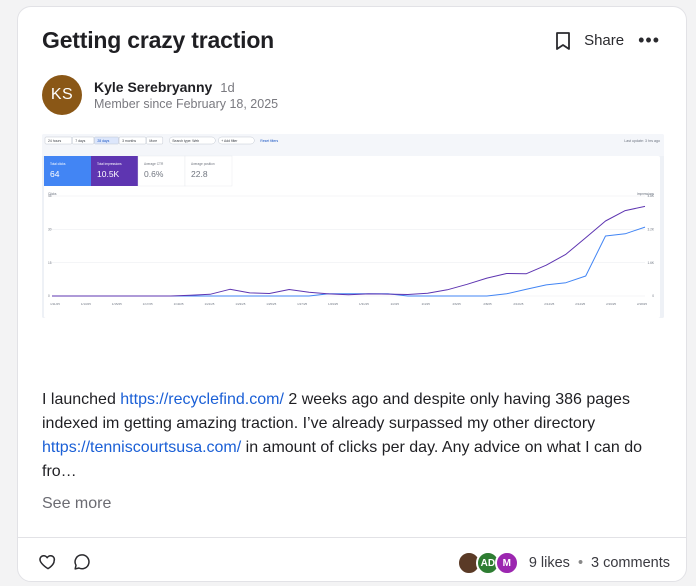 This screenshot has height=586, width=696. Describe the element at coordinates (549, 563) in the screenshot. I see `likes-count: 9 likes` at that location.